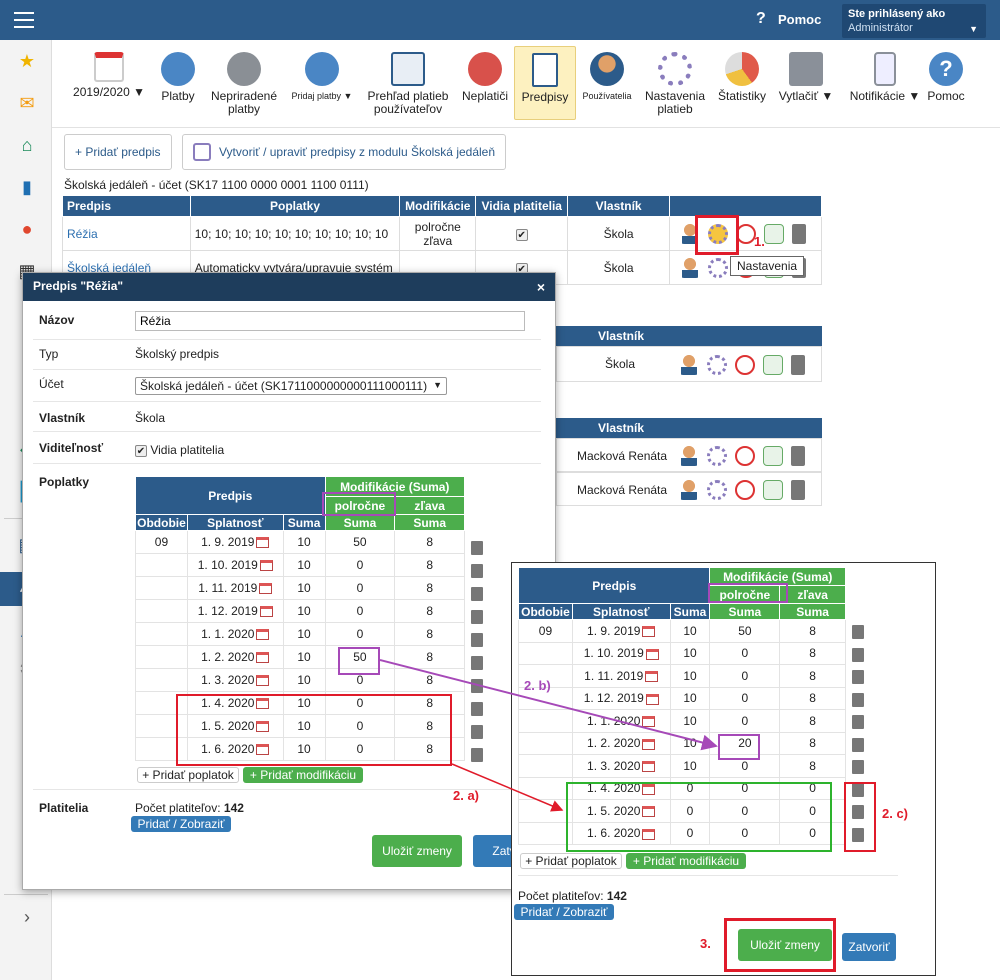 This screenshot has width=1000, height=980. Describe the element at coordinates (27, 229) in the screenshot. I see `user-icon: ●` at that location.